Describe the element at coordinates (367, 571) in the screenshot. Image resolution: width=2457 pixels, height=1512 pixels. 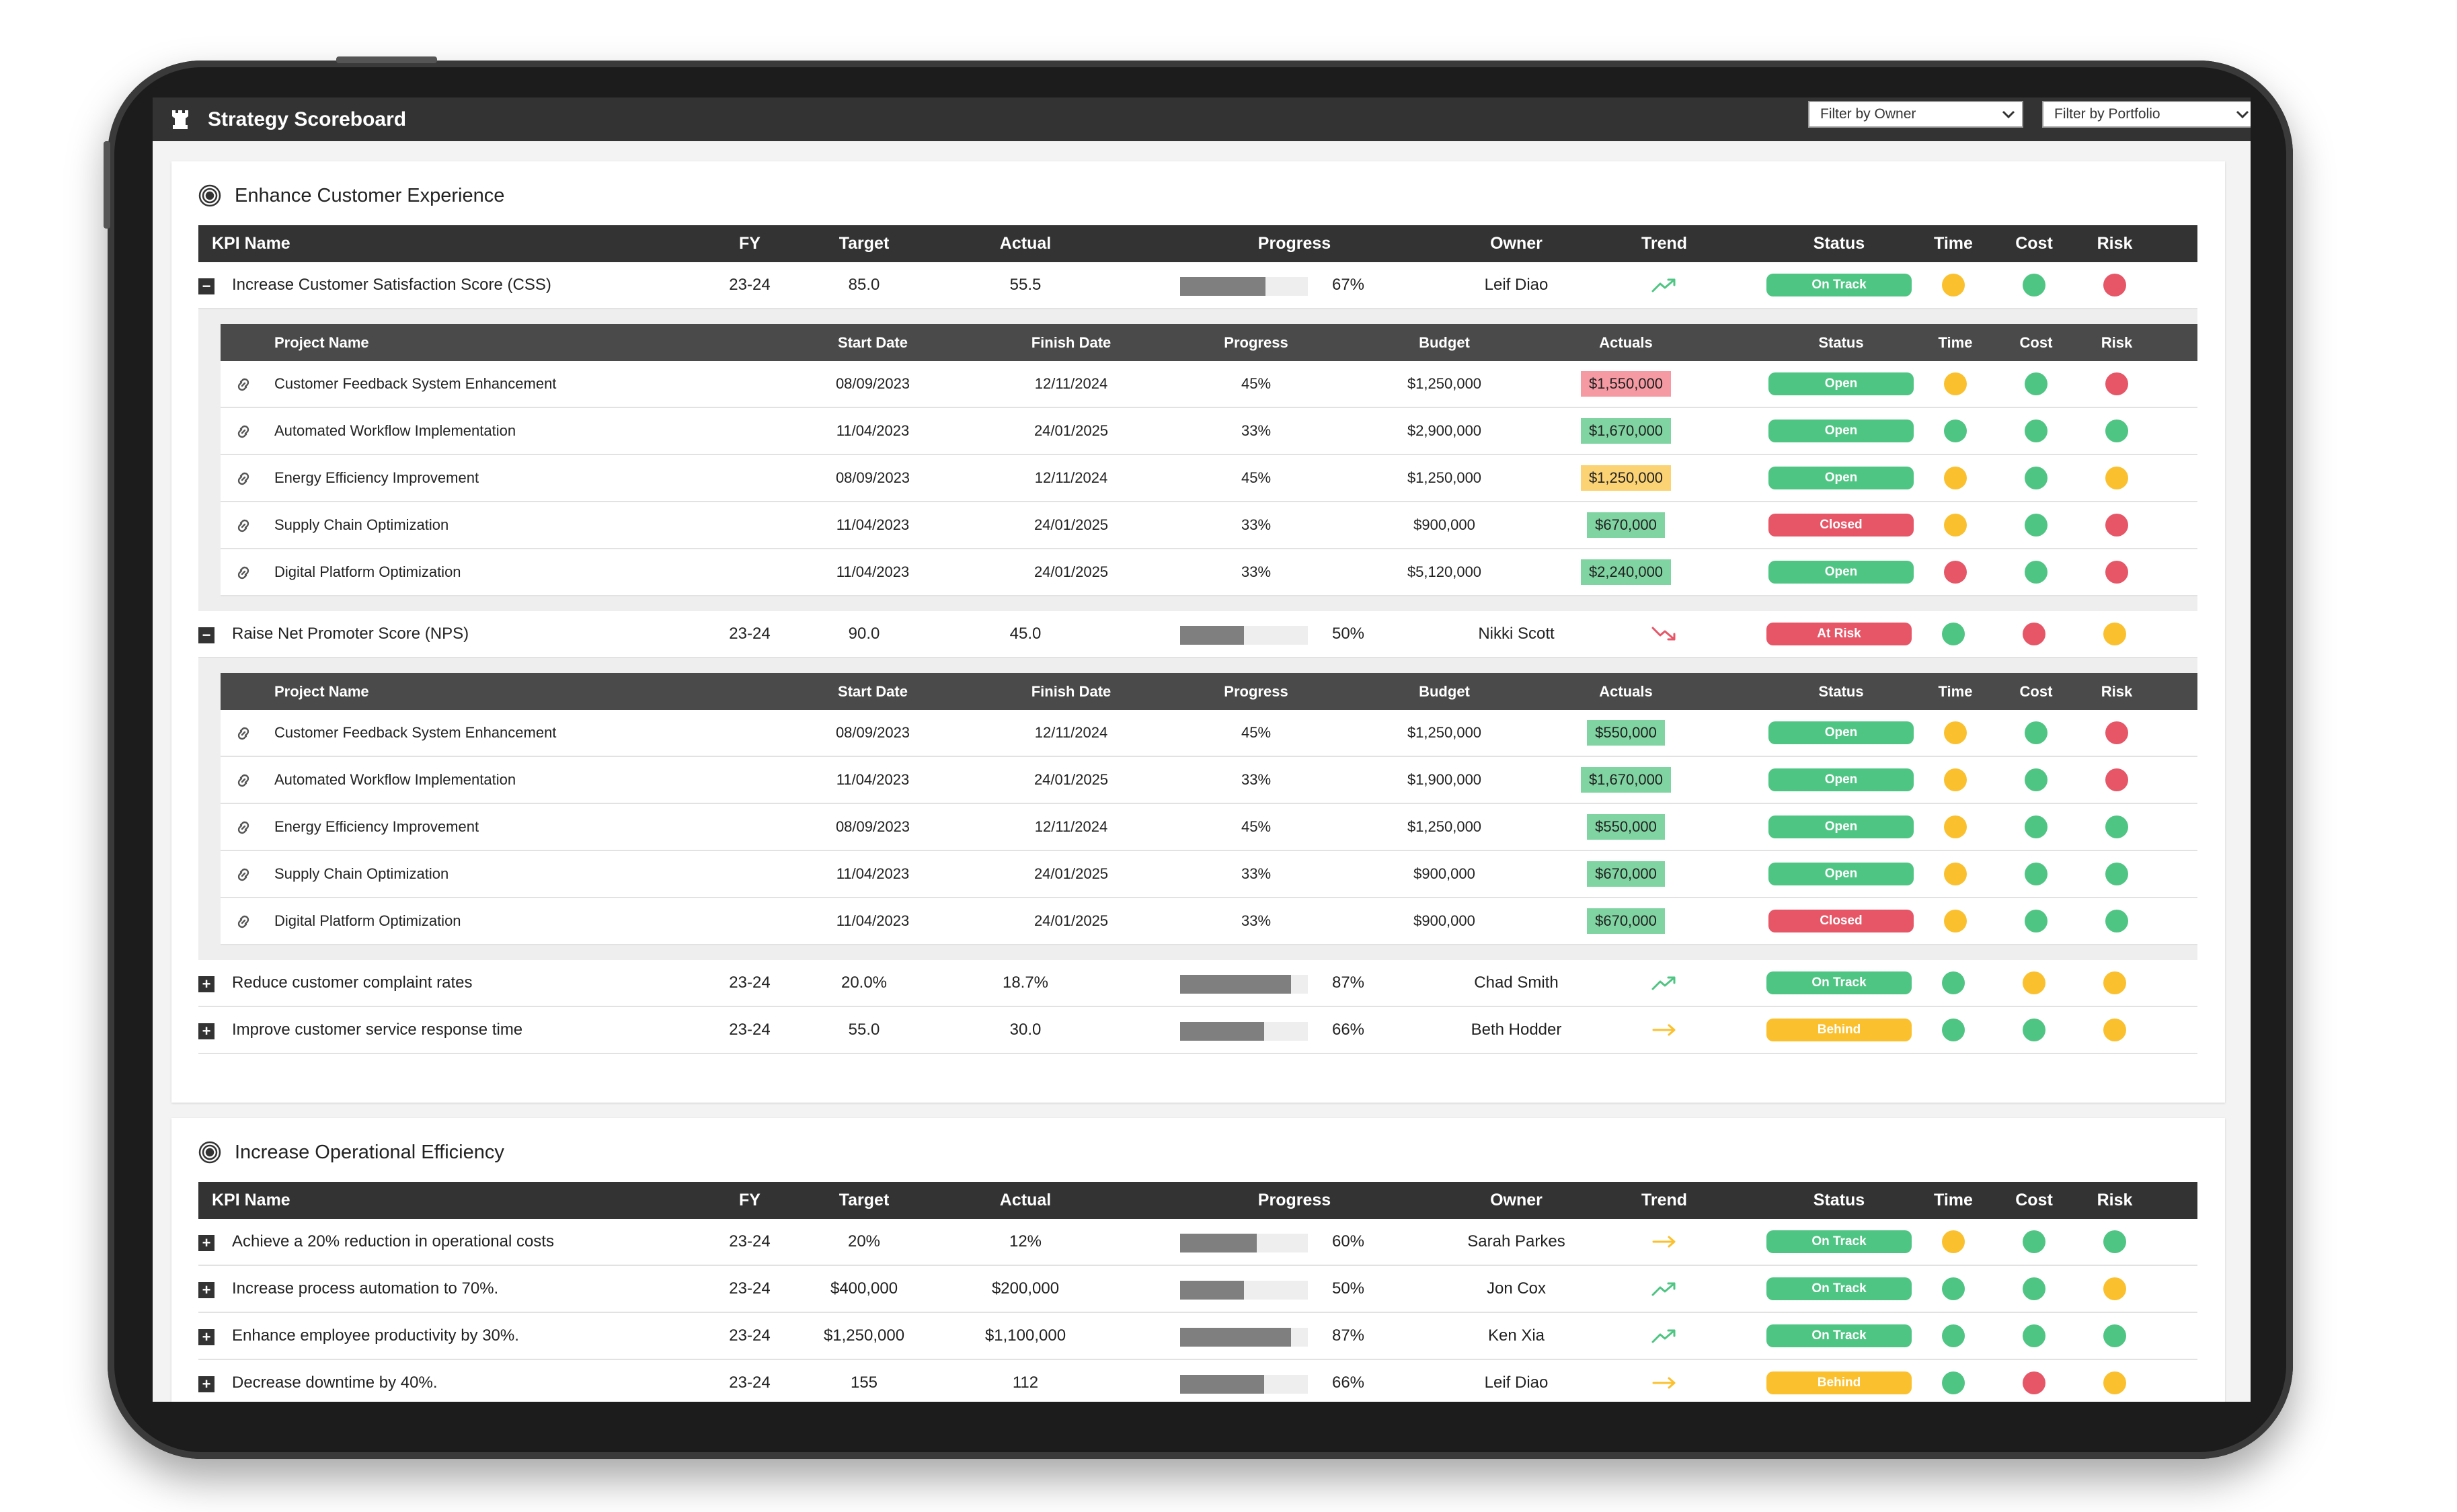
I see `project-name: Digital Platform Optimization` at that location.